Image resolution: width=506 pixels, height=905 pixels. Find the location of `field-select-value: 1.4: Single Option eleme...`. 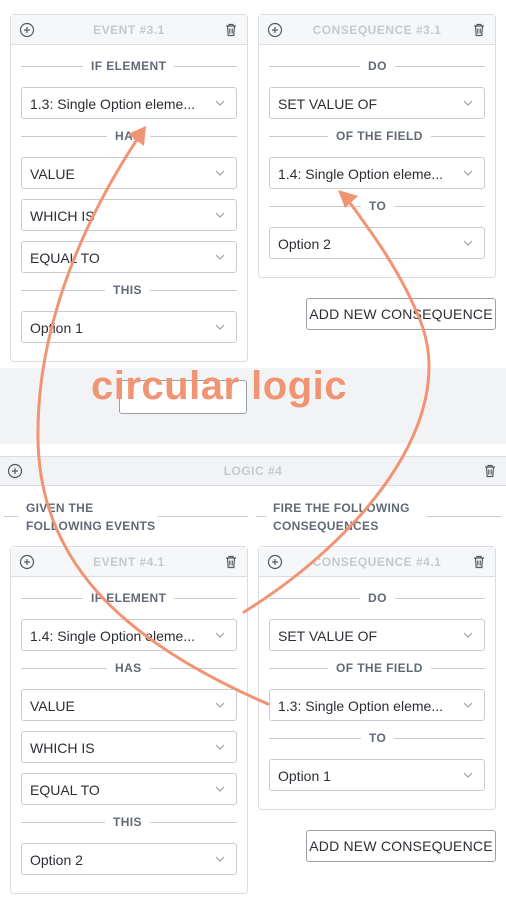

field-select-value: 1.4: Single Option eleme... is located at coordinates (360, 174).